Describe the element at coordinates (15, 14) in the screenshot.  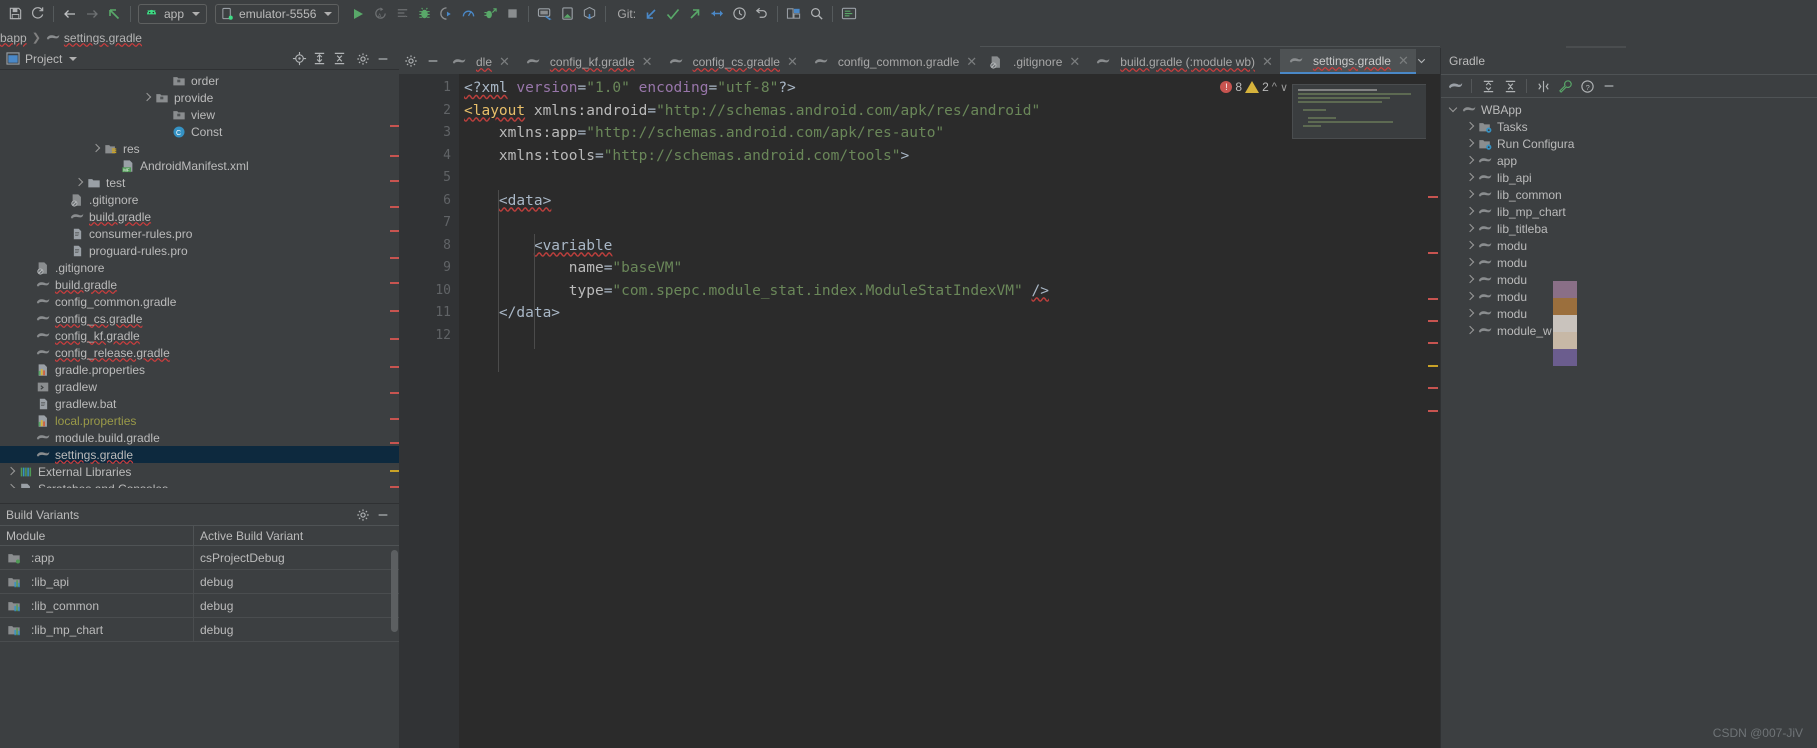
I see `save-icon` at that location.